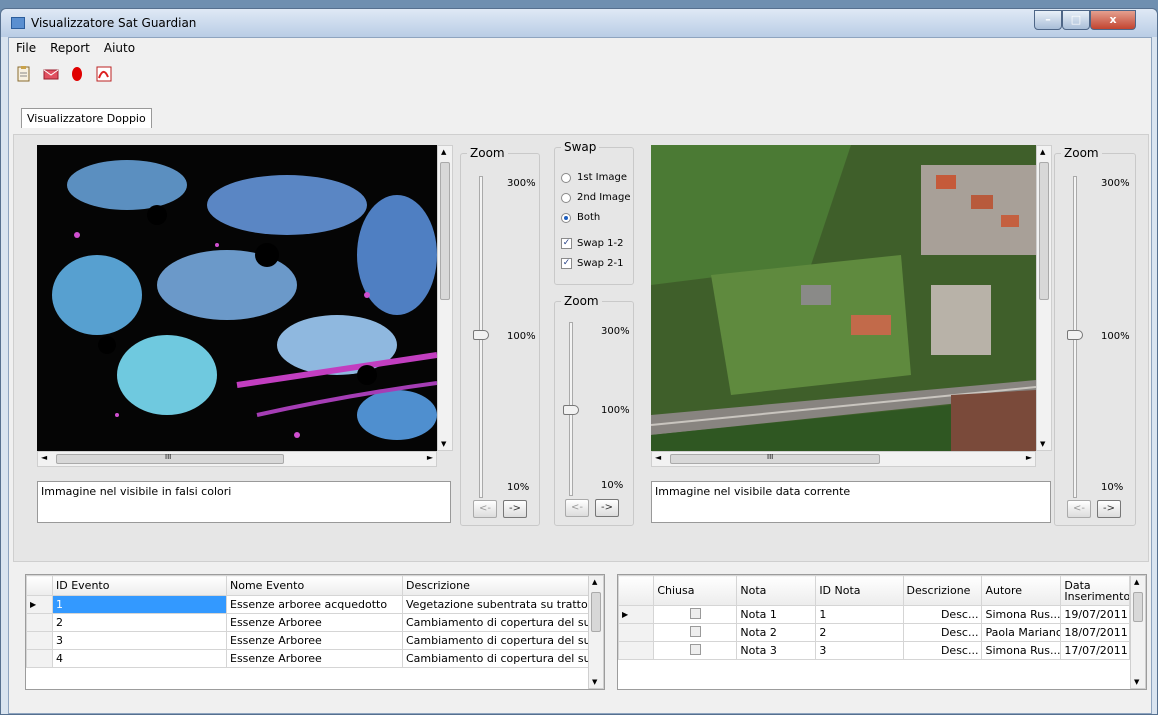  Describe the element at coordinates (776, 632) in the screenshot. I see `cell: Nota 2` at that location.